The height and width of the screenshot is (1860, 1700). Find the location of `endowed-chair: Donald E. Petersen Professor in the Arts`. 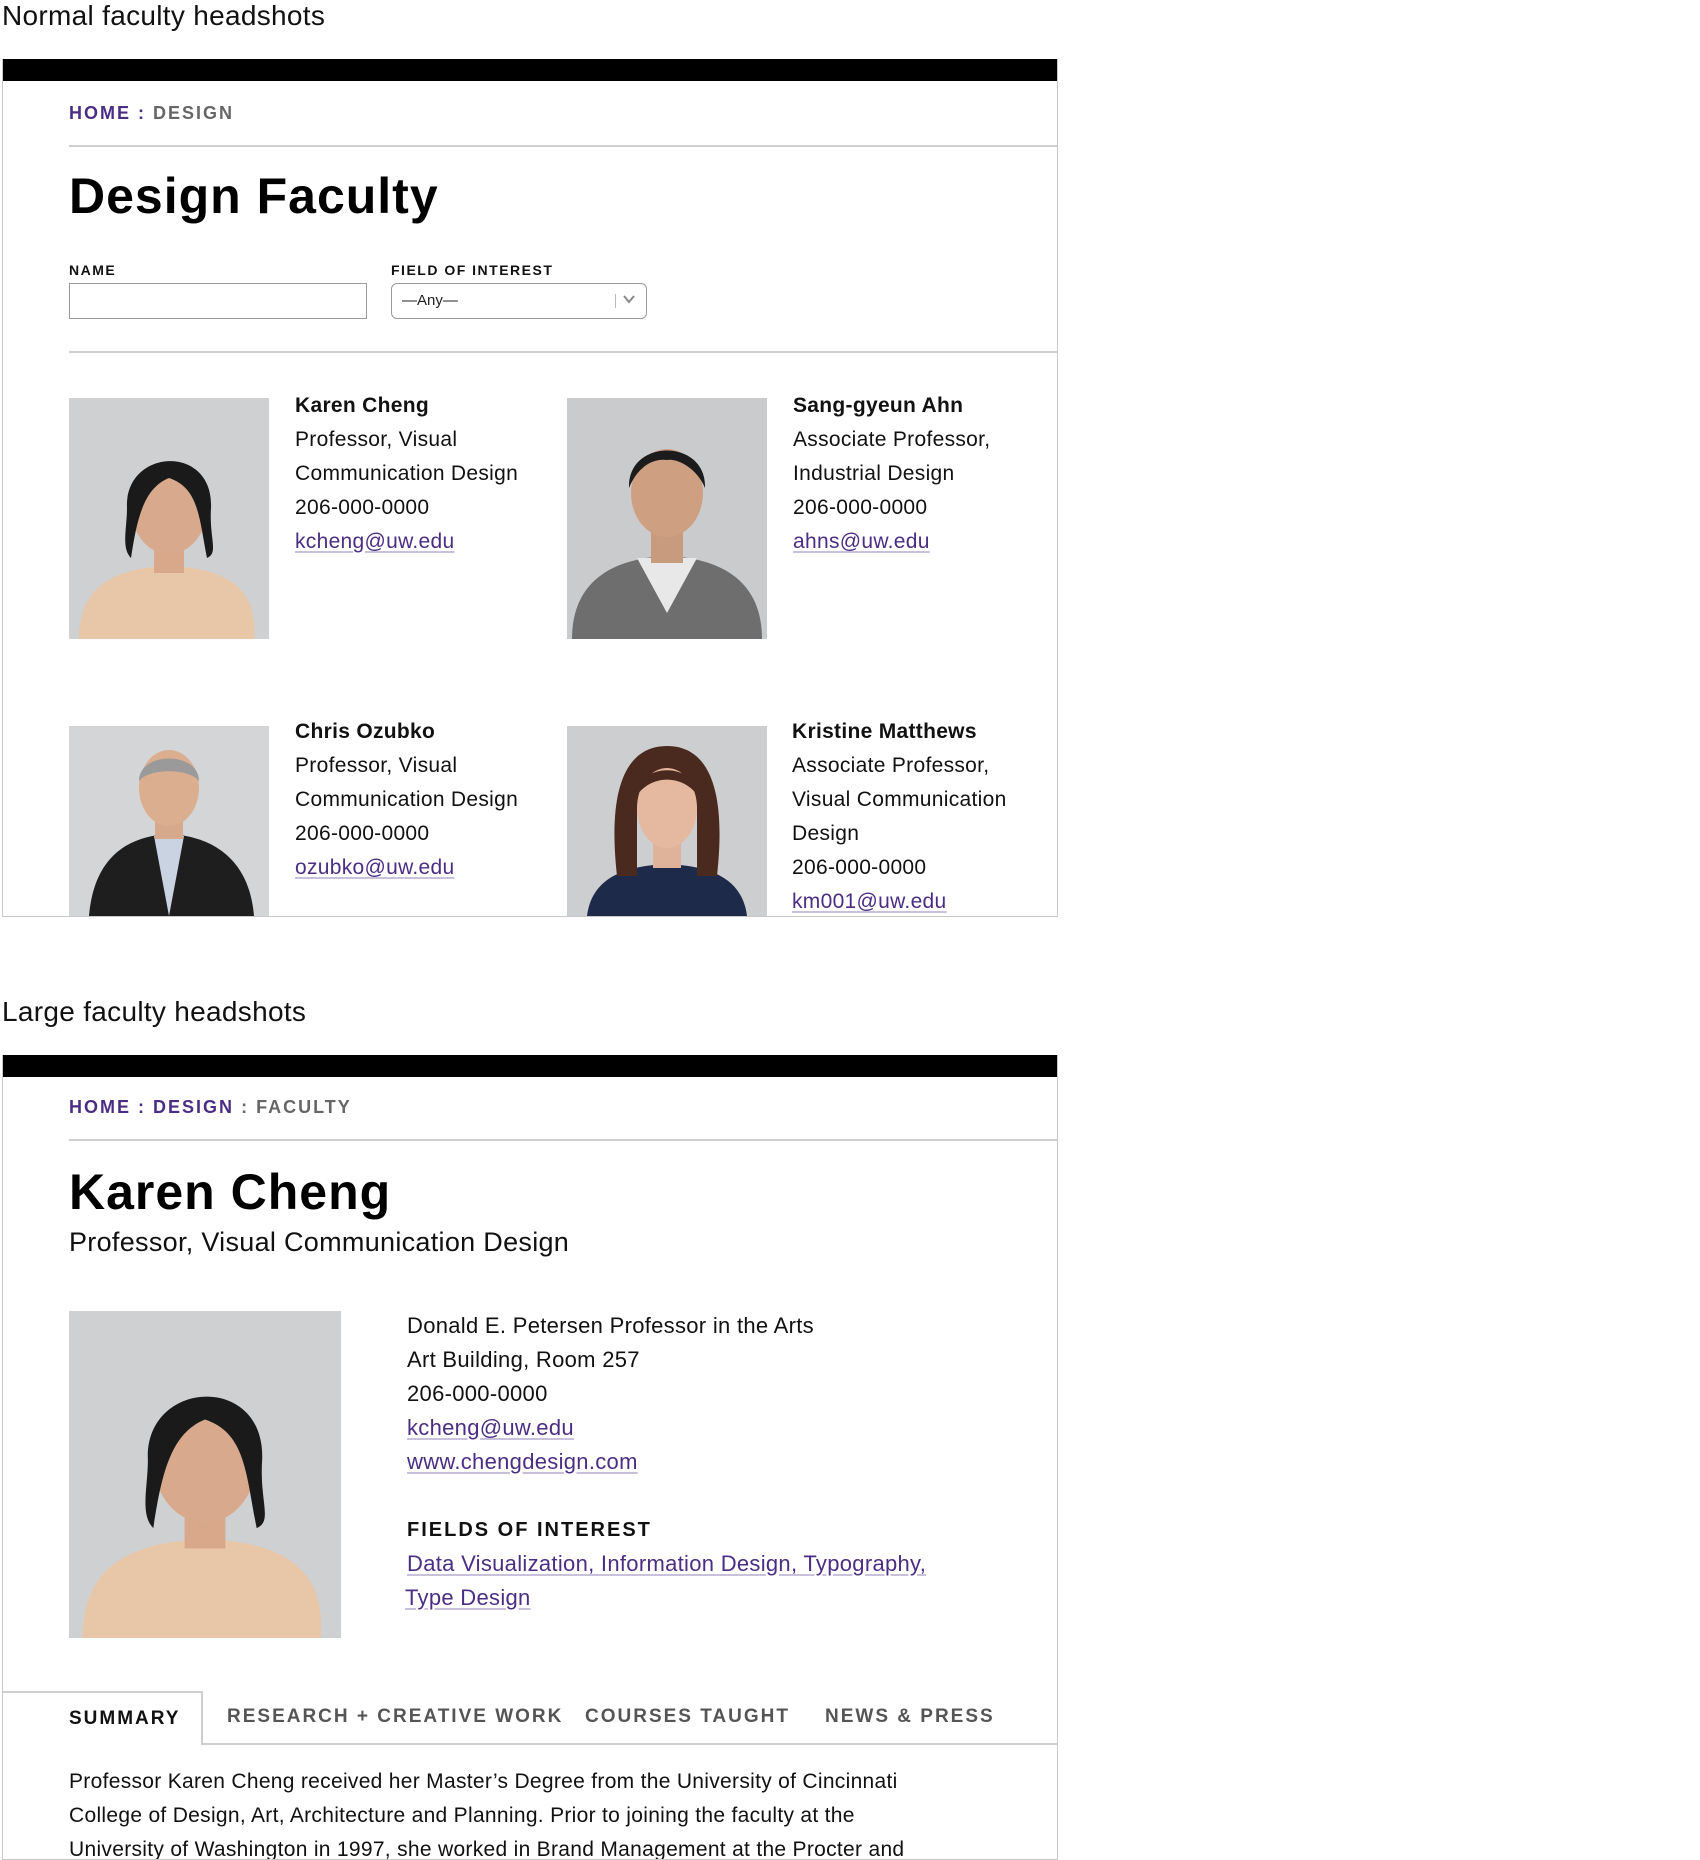

endowed-chair: Donald E. Petersen Professor in the Arts is located at coordinates (610, 1325).